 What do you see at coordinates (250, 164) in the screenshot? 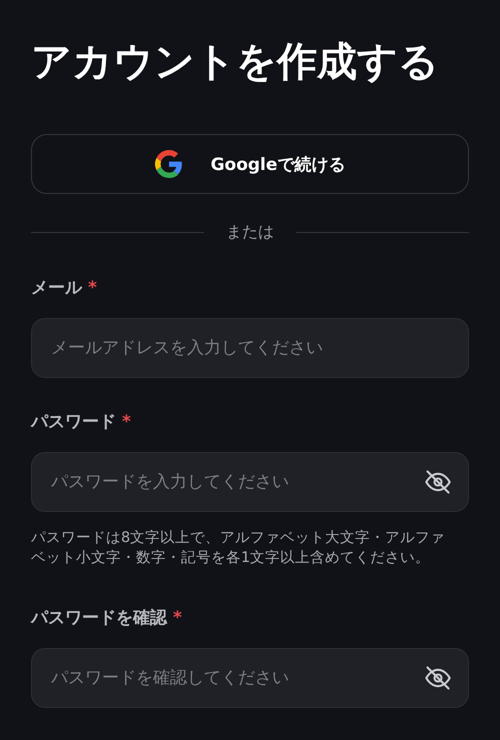
I see `google-button: Googleで続ける` at bounding box center [250, 164].